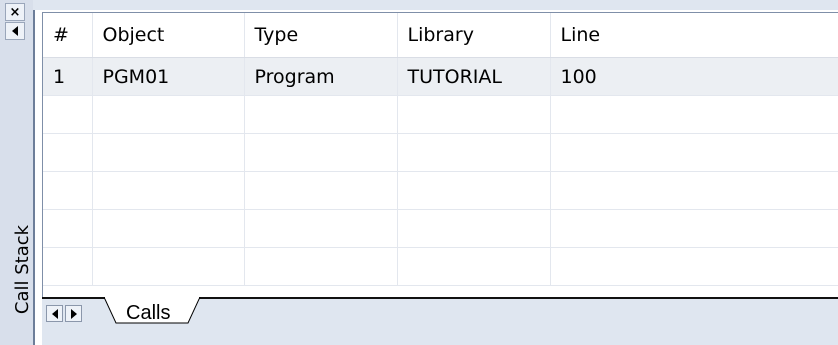 The image size is (838, 345). What do you see at coordinates (474, 35) in the screenshot?
I see `column-header-library: Library` at bounding box center [474, 35].